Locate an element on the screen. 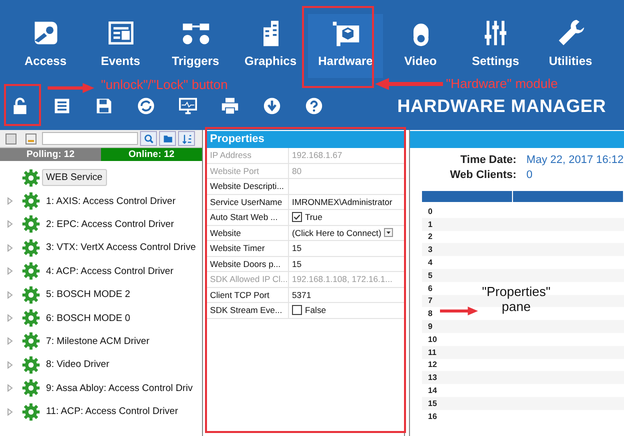  module-tab: Hardware is located at coordinates (345, 46).